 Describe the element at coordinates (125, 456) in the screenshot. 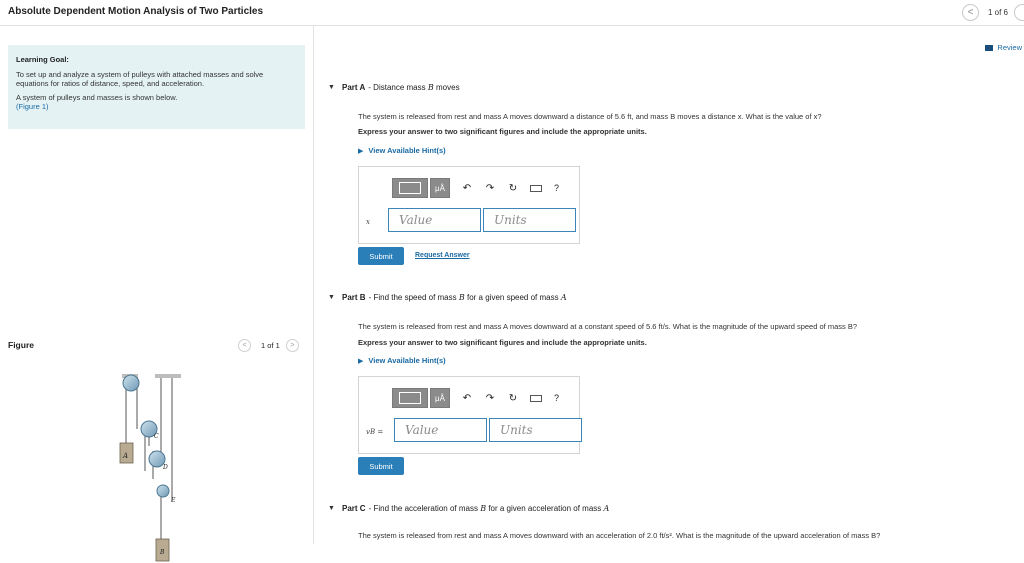

I see `mass-a-label: A` at that location.